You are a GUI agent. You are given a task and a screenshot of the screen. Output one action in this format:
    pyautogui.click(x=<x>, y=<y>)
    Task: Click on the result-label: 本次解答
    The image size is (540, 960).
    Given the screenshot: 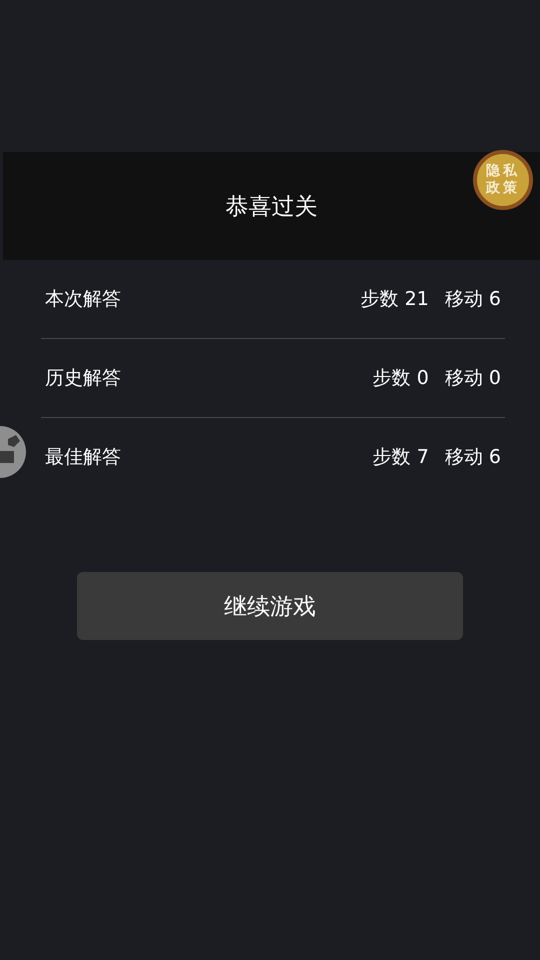 What is the action you would take?
    pyautogui.click(x=83, y=299)
    